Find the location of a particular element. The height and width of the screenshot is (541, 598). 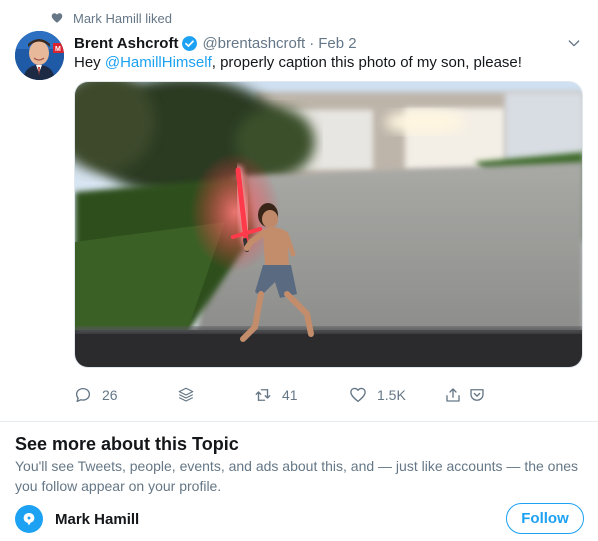

share-icon is located at coordinates (453, 395).